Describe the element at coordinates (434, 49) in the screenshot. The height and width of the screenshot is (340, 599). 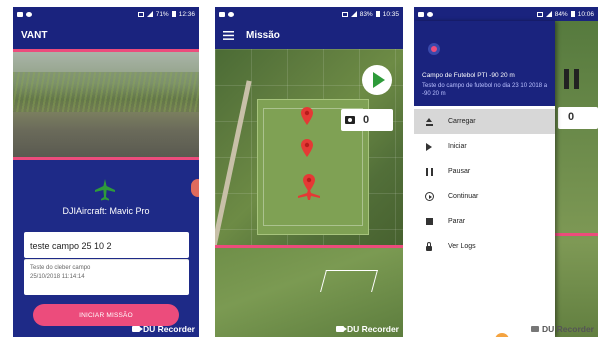
I see `app-logo-icon` at that location.